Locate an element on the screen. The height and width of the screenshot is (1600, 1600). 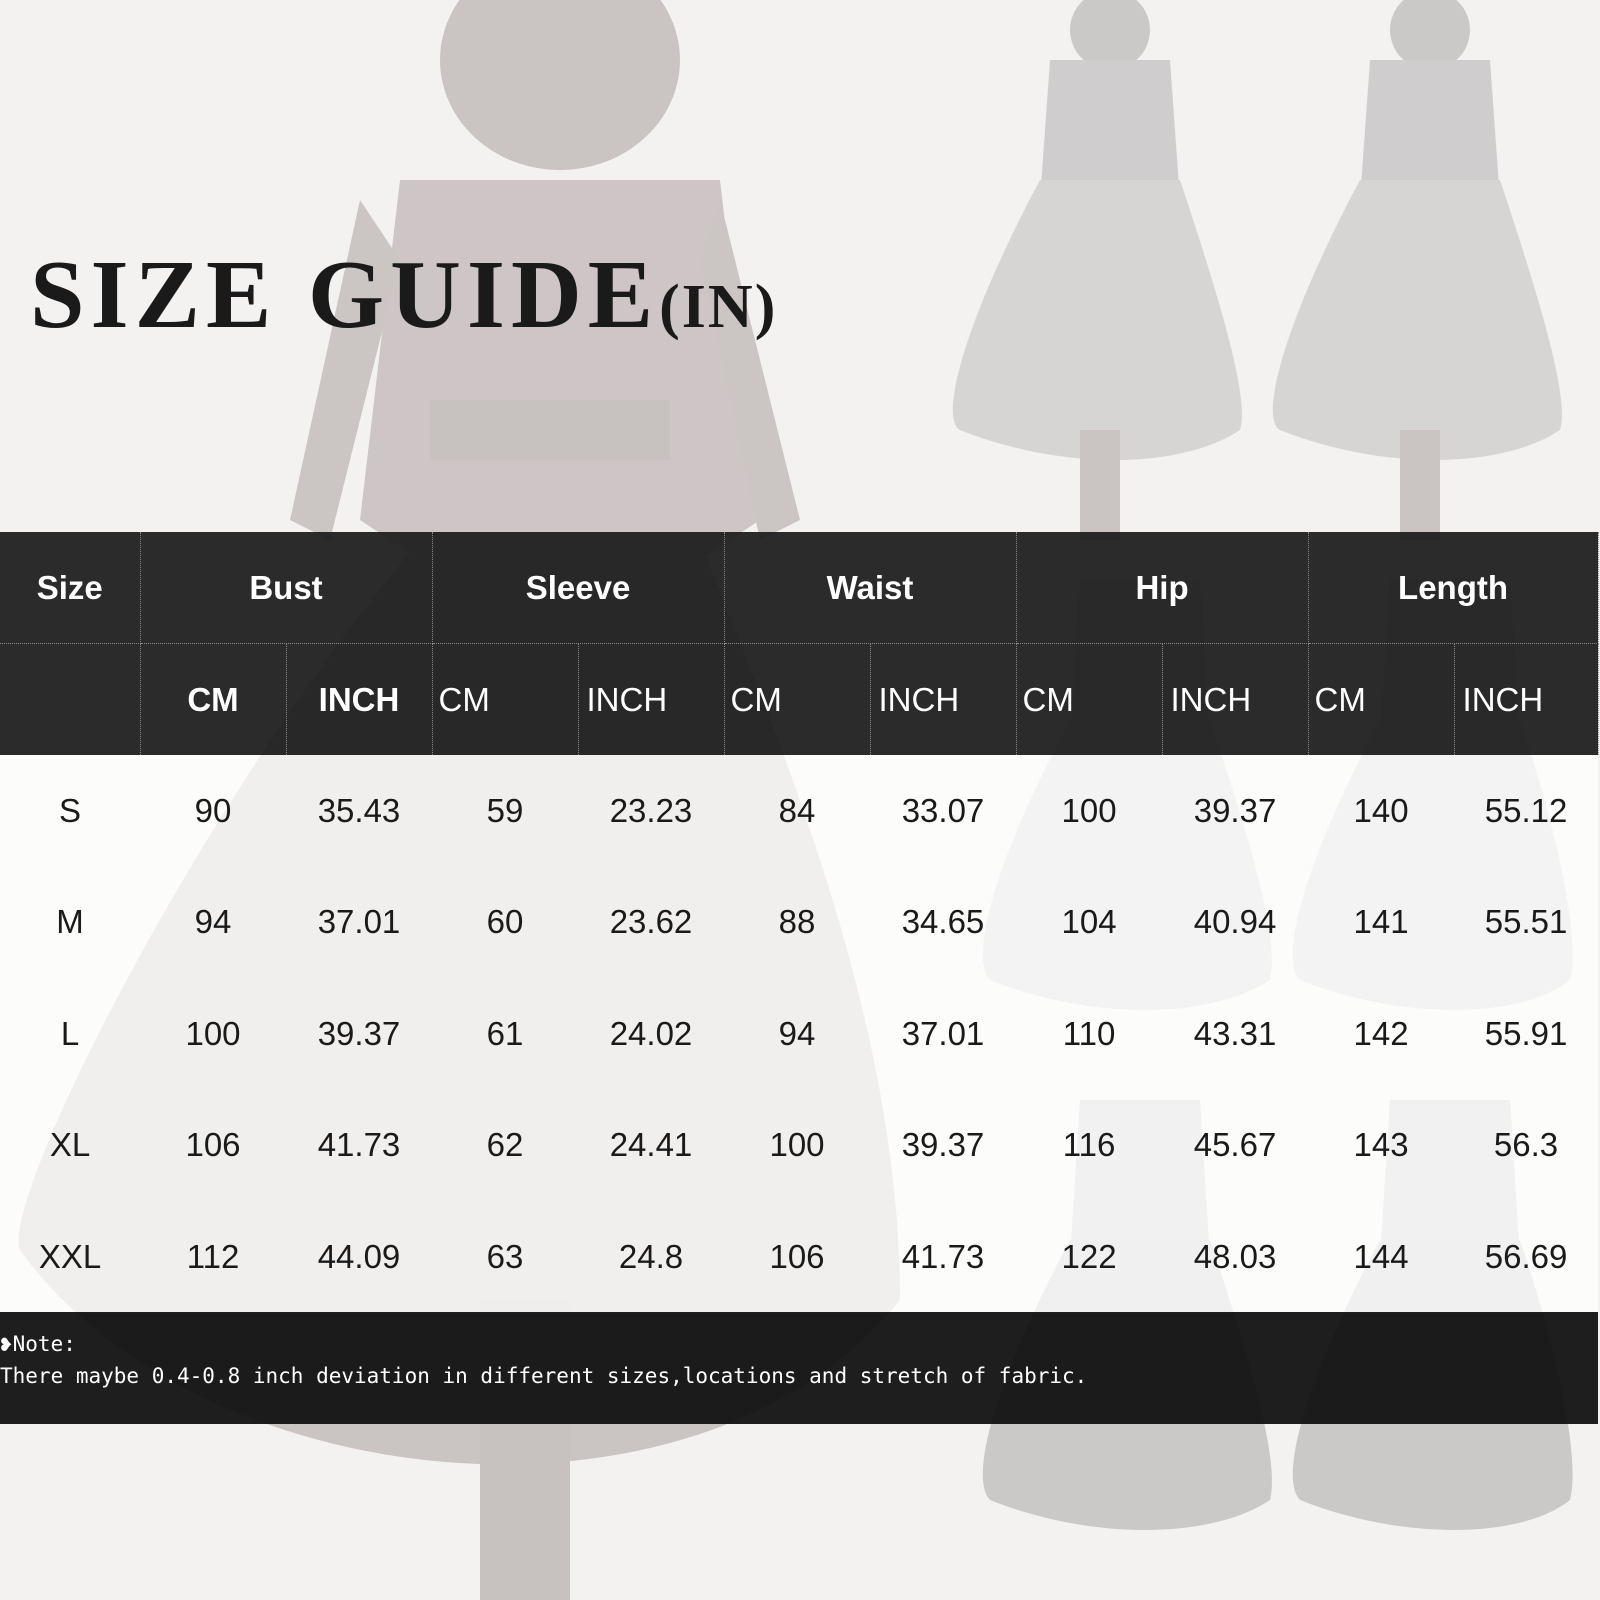
cell-size: XL is located at coordinates (70, 1145).